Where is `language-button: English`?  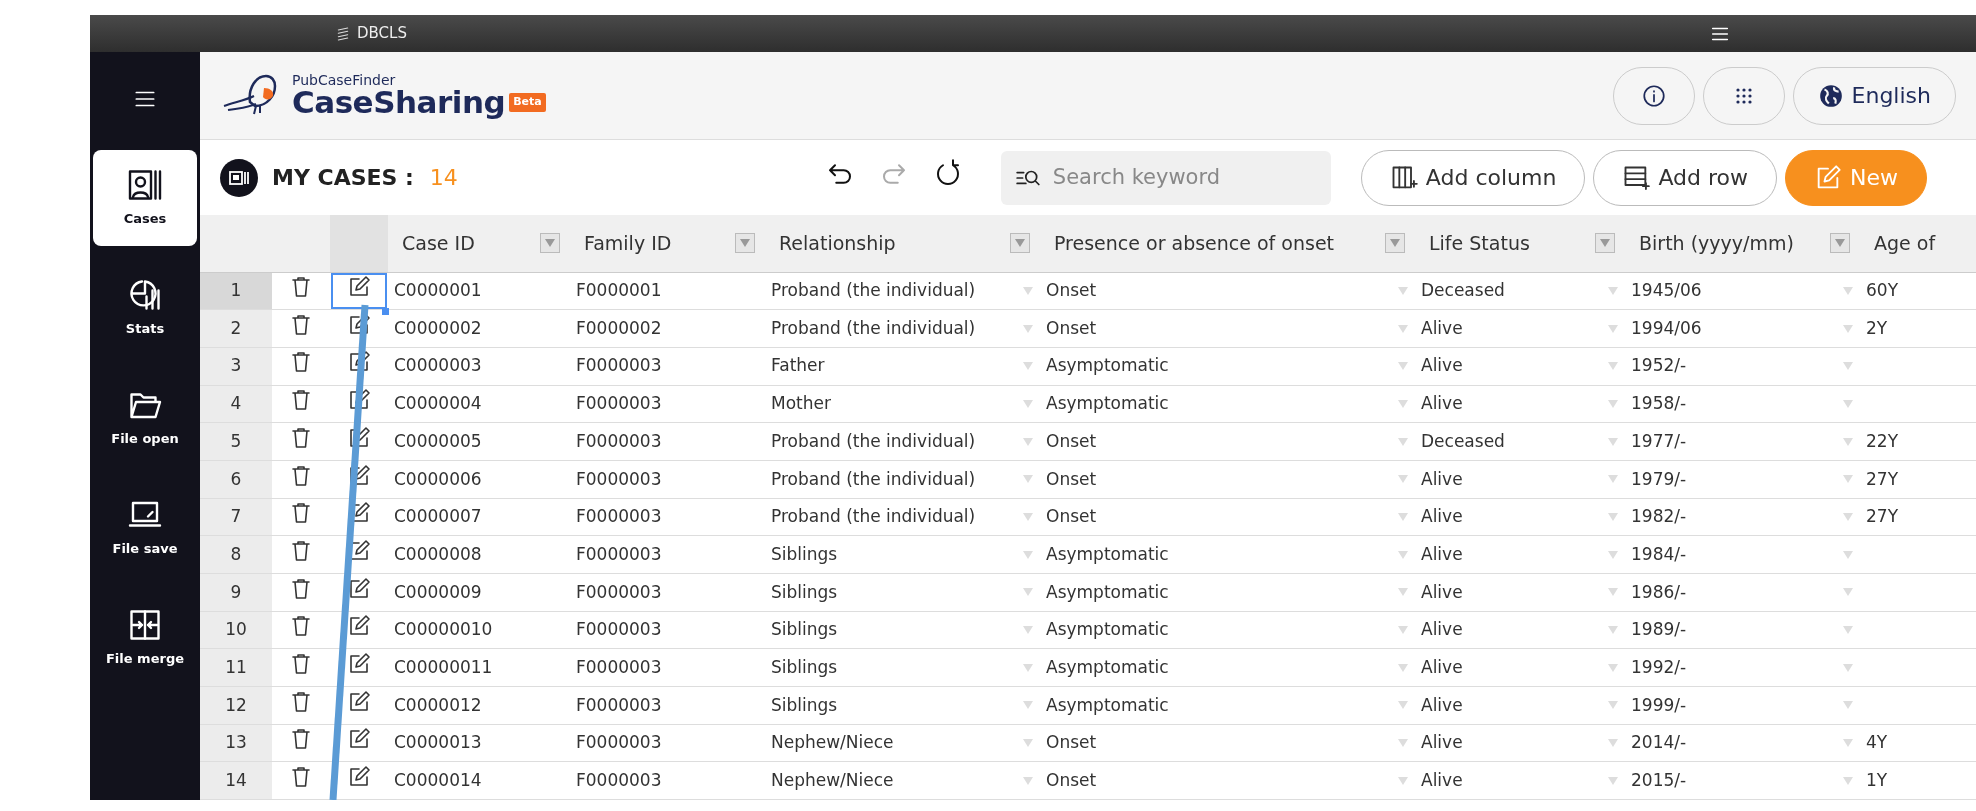
language-button: English is located at coordinates (1874, 95).